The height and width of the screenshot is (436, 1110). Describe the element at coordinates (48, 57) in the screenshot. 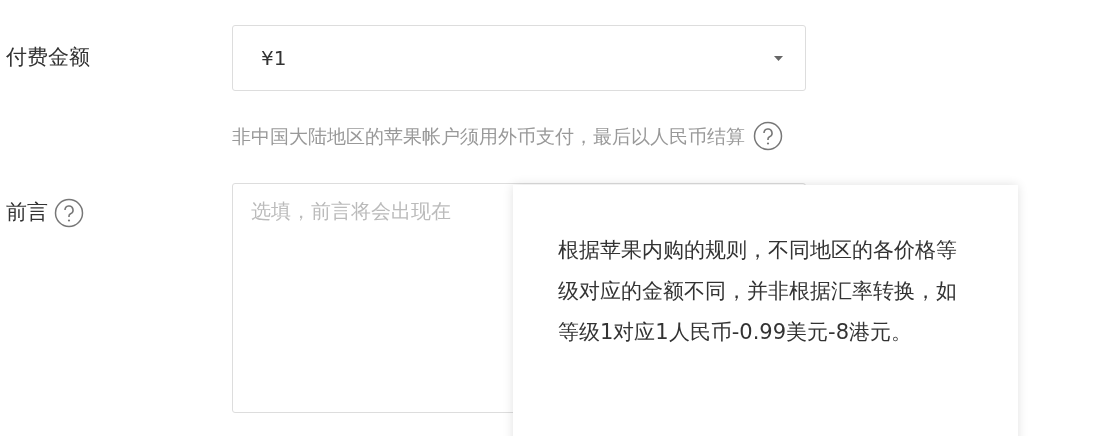

I see `field-label: 付费金额` at that location.